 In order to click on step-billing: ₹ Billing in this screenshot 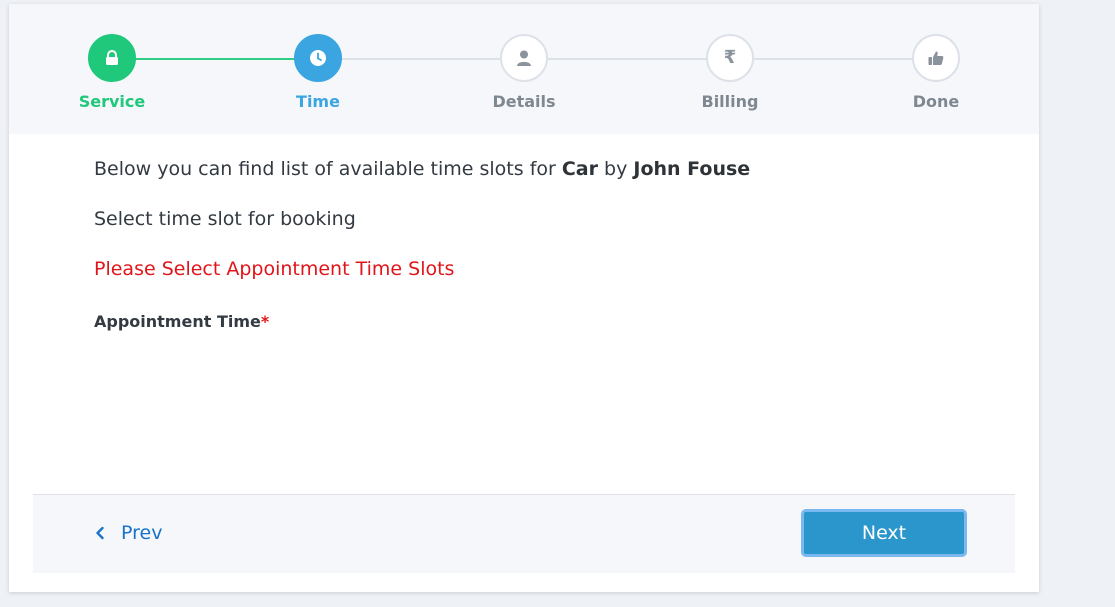, I will do `click(730, 72)`.